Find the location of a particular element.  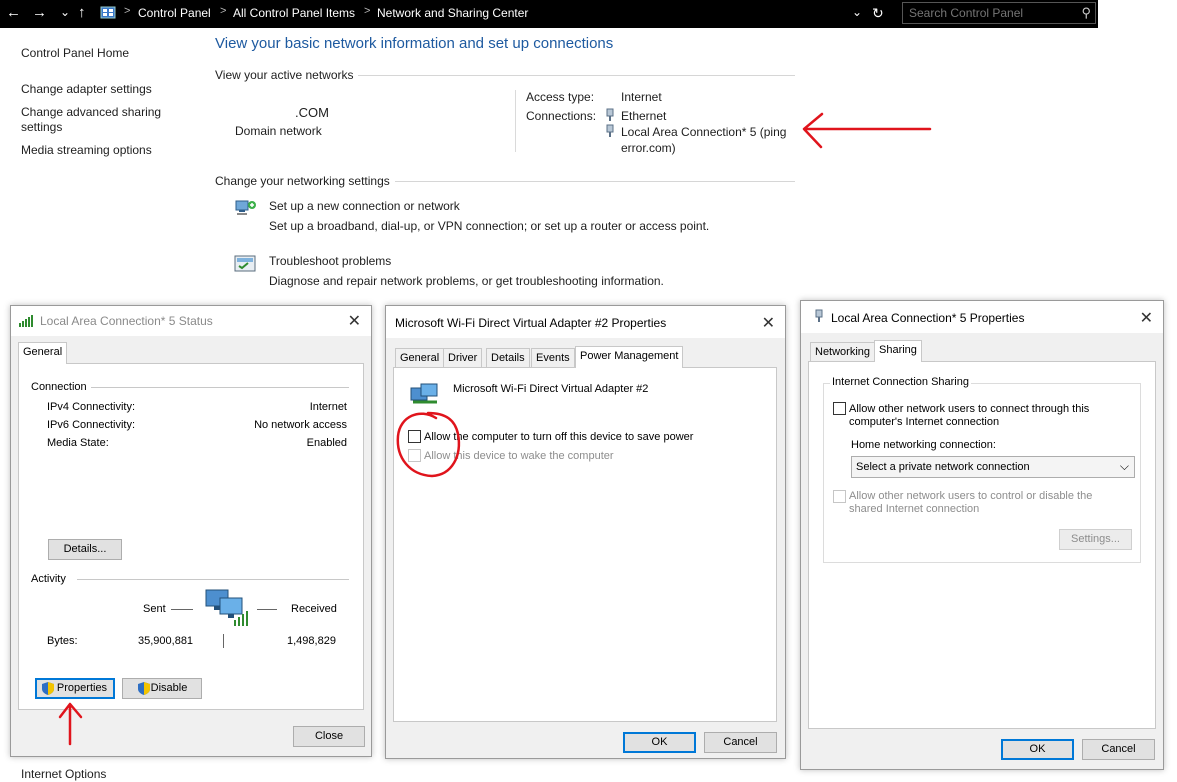

tab-sharing: Sharing is located at coordinates (898, 351).